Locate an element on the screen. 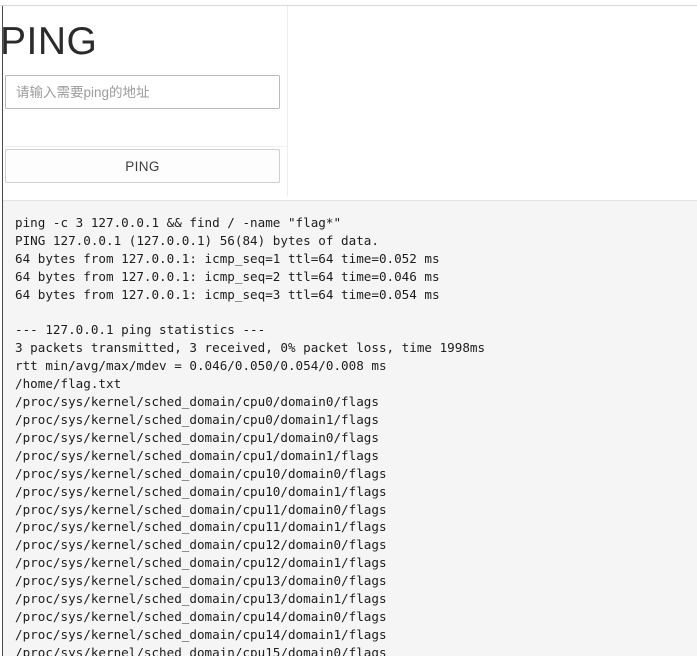 The width and height of the screenshot is (697, 656). ping-address-input is located at coordinates (142, 92).